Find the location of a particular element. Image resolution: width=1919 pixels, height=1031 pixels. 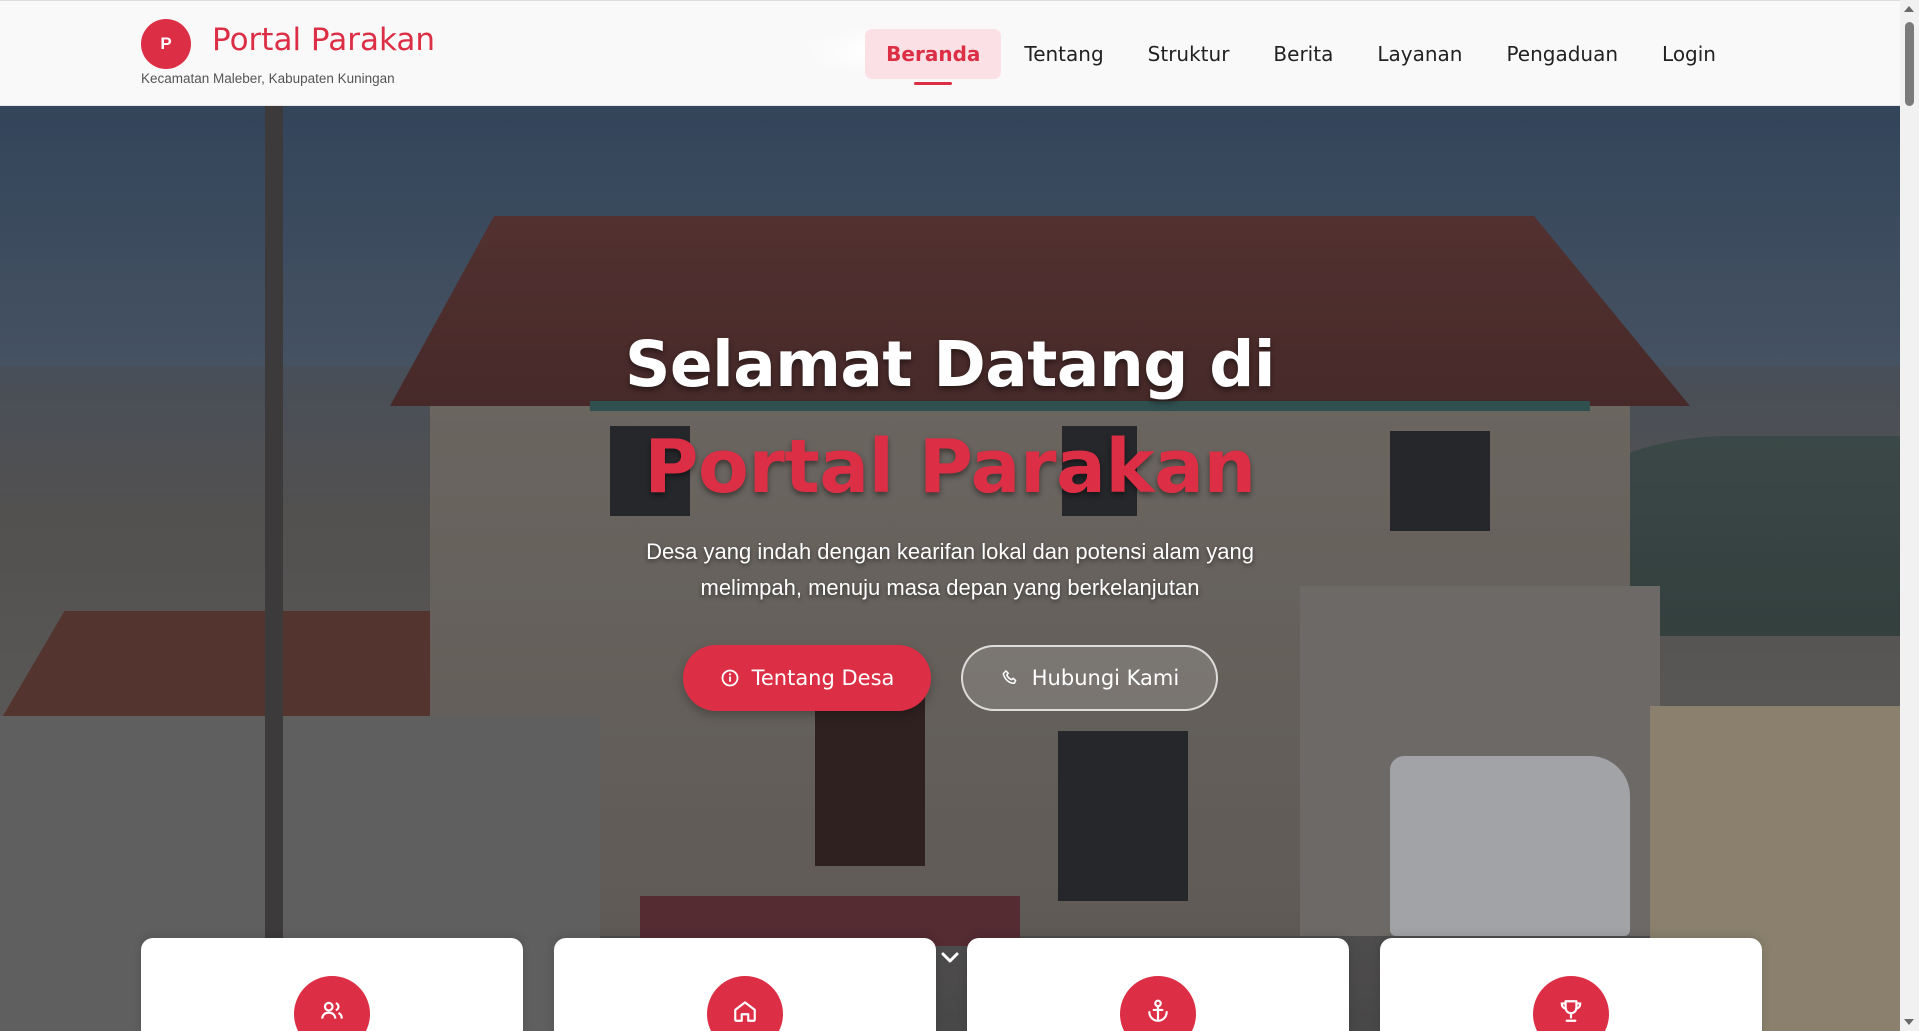

trophy-icon is located at coordinates (1571, 1003).